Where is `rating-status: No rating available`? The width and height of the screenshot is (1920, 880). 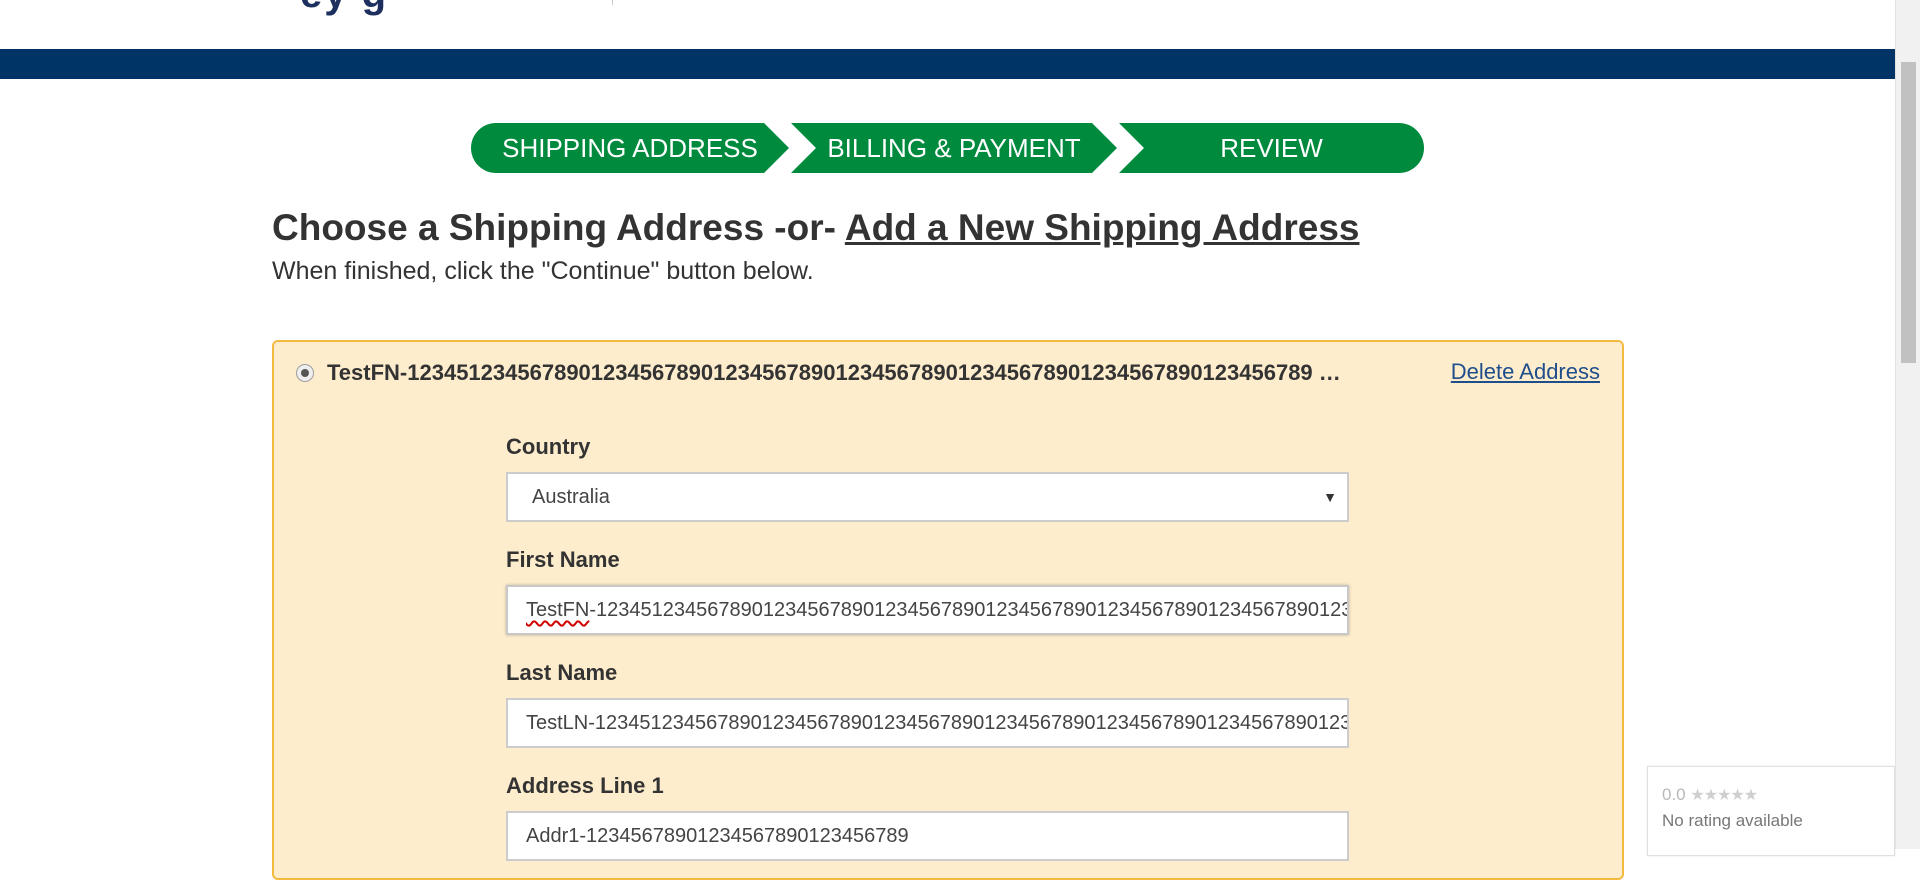
rating-status: No rating available is located at coordinates (1732, 820).